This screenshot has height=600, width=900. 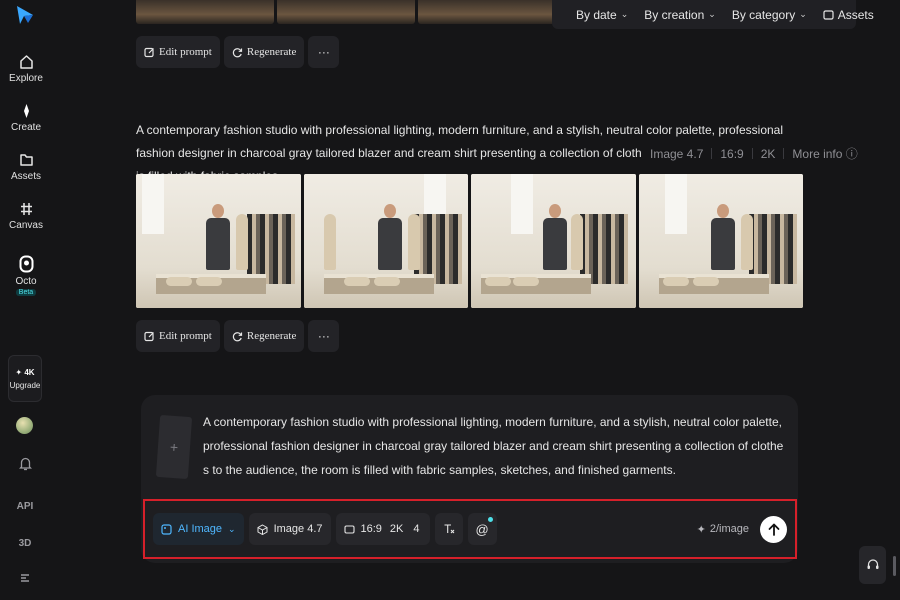 What do you see at coordinates (26, 264) in the screenshot?
I see `octo-icon` at bounding box center [26, 264].